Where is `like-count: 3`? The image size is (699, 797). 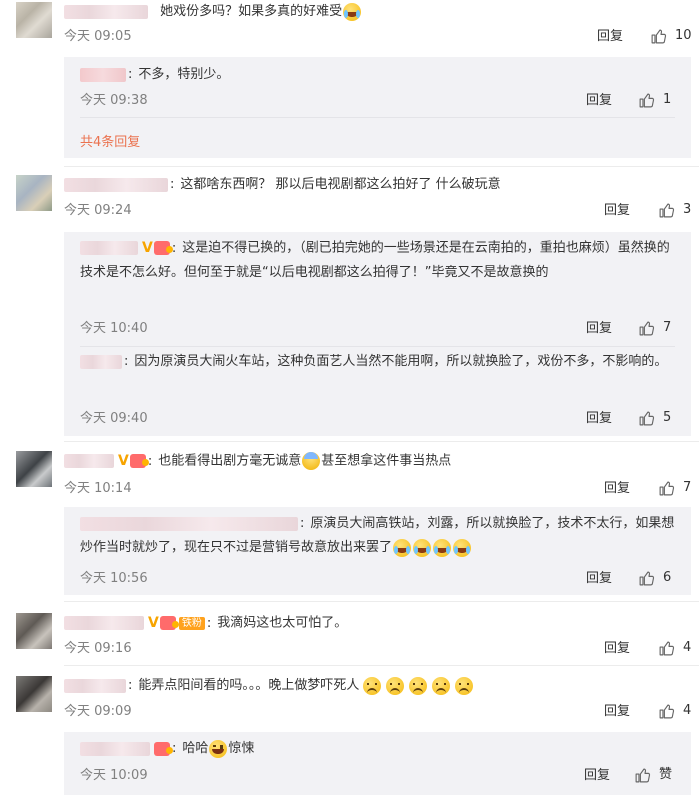
like-count: 3 is located at coordinates (687, 209).